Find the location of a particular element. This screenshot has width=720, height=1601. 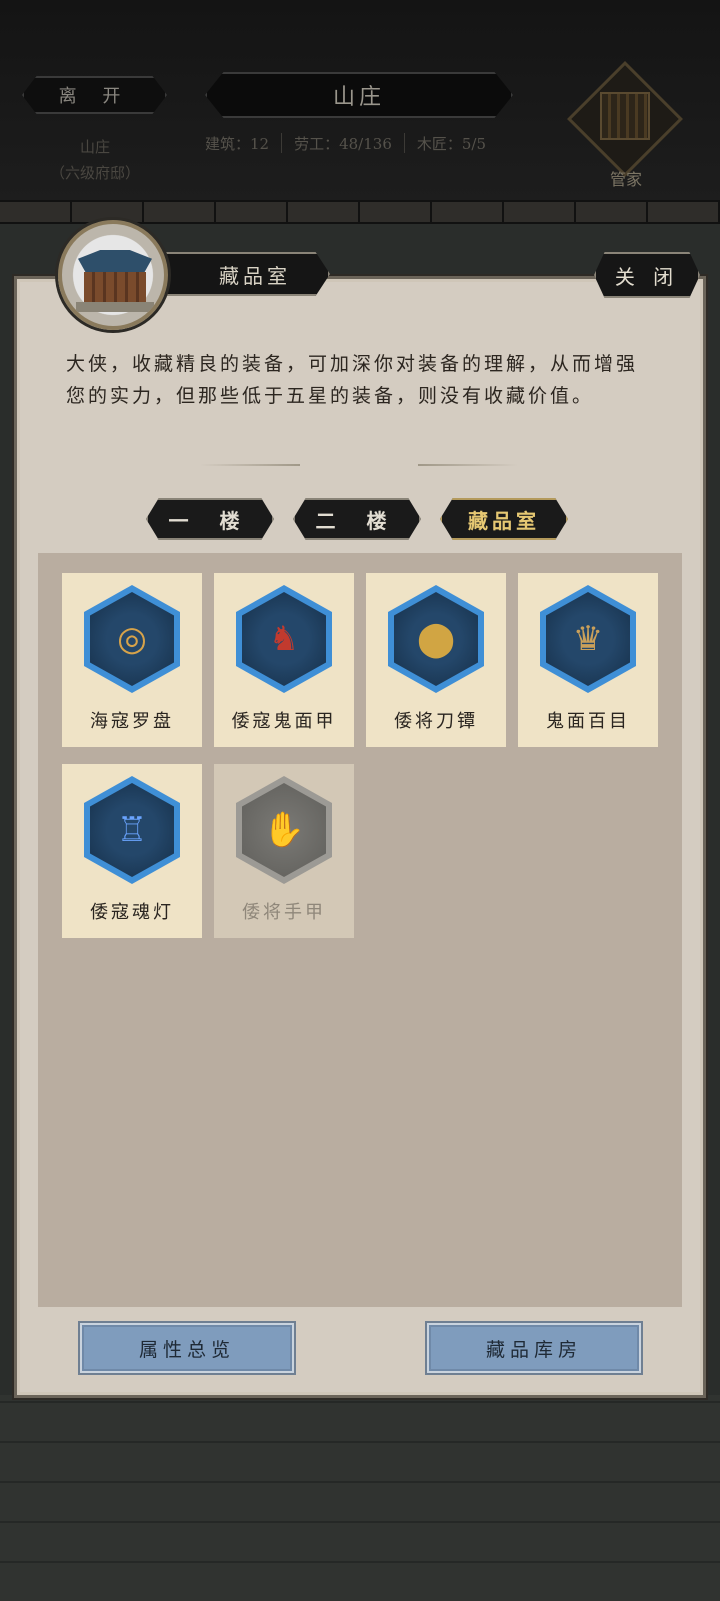

collection-item: ♞ 倭寇鬼面甲 is located at coordinates (284, 660).